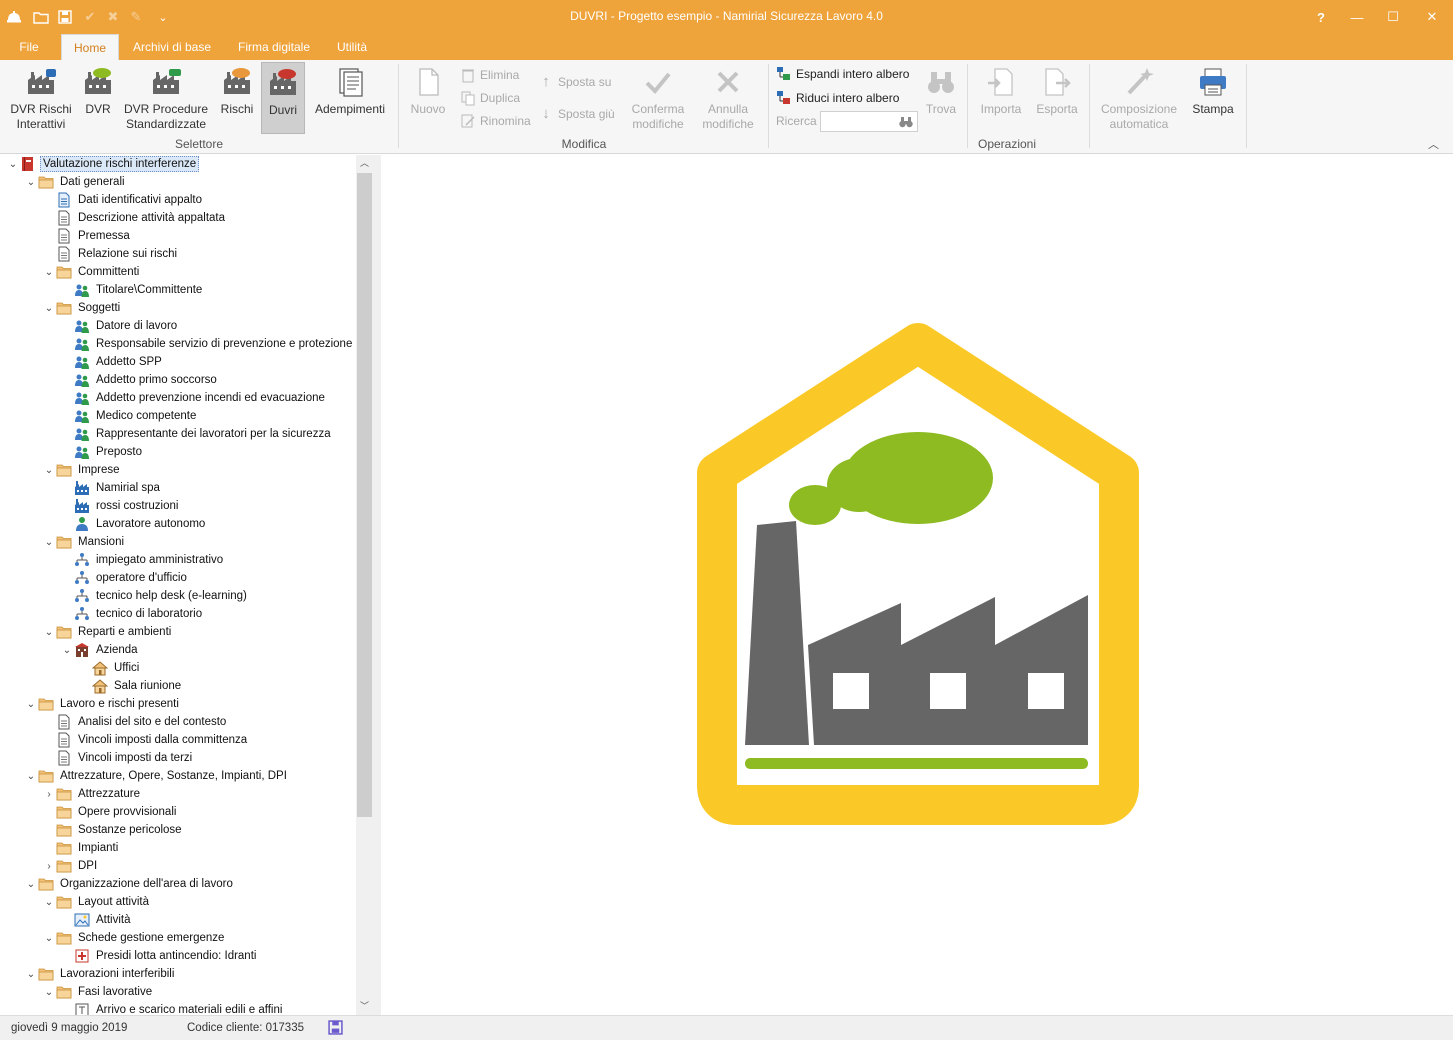 The image size is (1453, 1040). I want to click on tab-file: File, so click(29, 47).